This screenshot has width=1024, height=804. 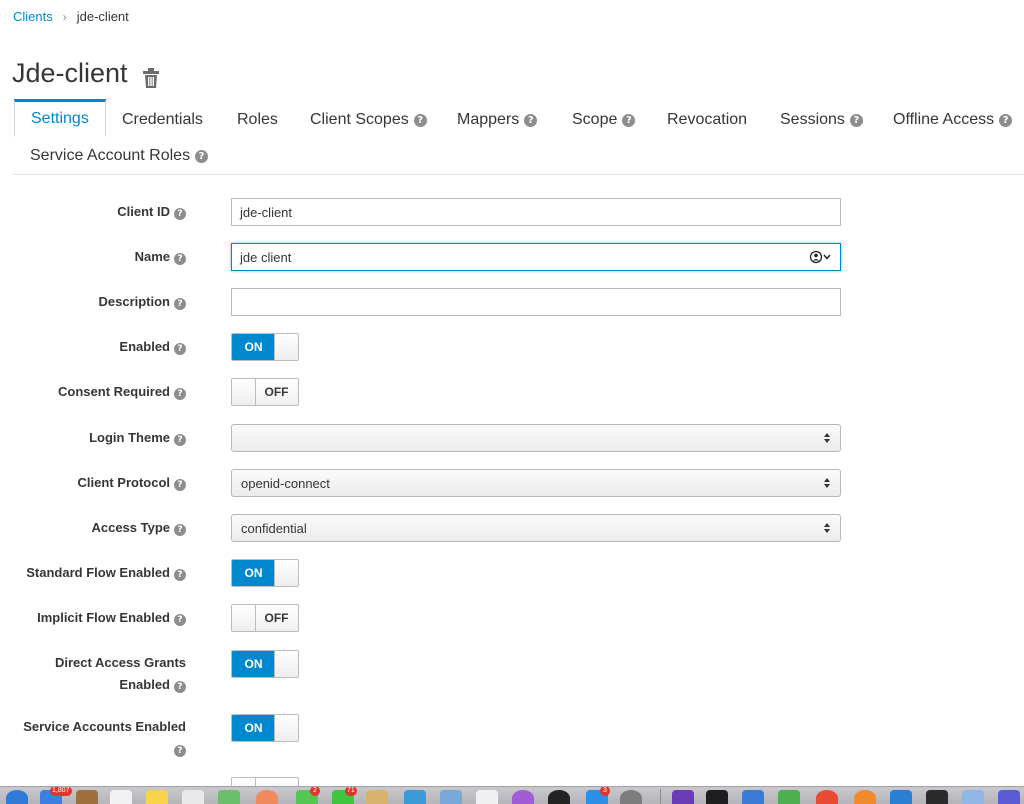 I want to click on reminders-icon, so click(x=193, y=797).